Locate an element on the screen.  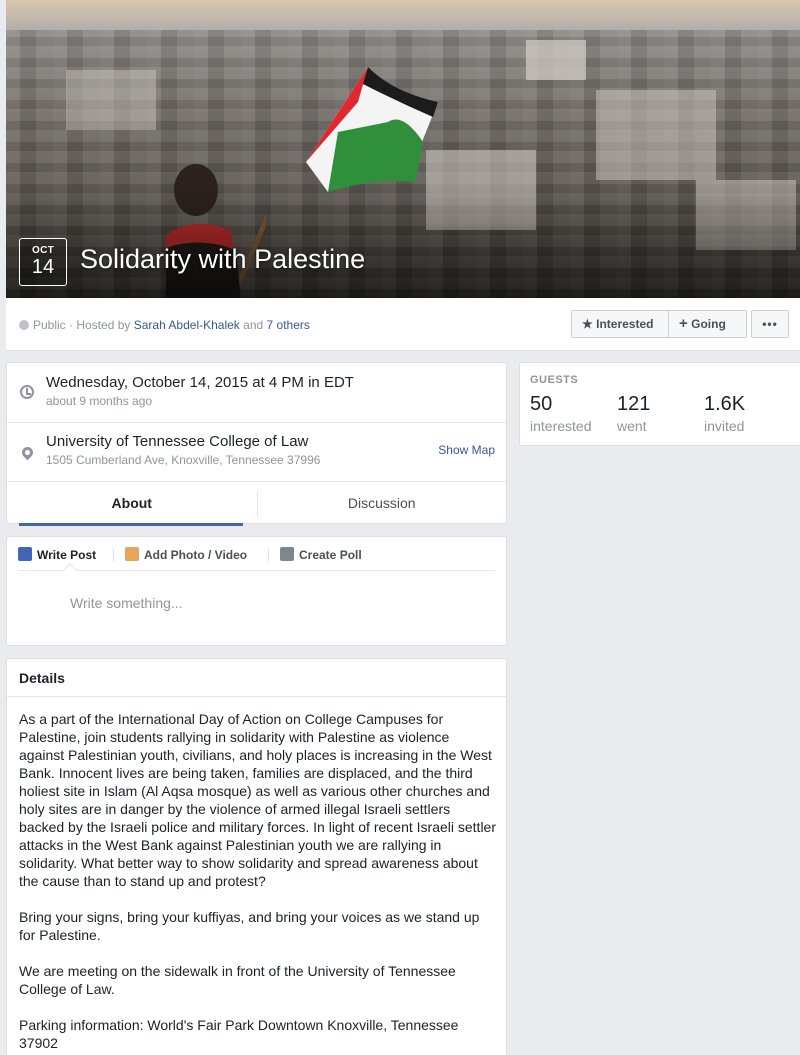
event-month: OCT is located at coordinates (42, 250).